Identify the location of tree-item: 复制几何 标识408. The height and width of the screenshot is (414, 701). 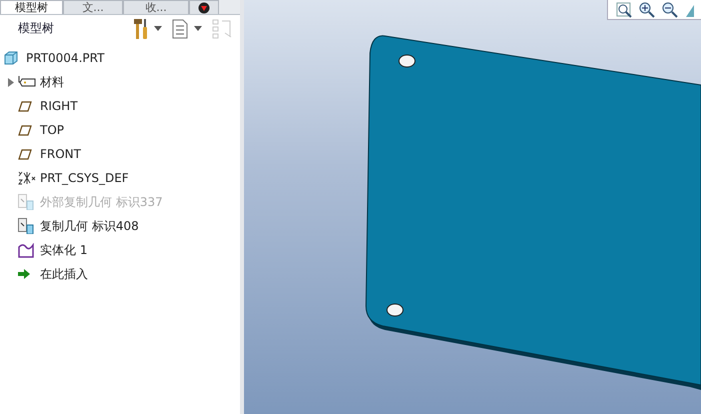
(89, 226).